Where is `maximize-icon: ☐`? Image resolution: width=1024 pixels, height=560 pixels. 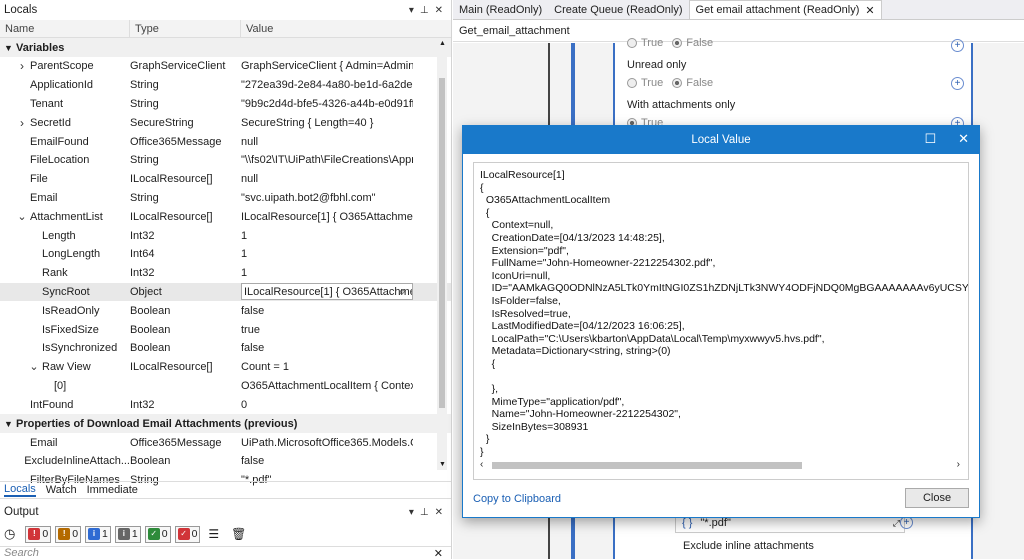 maximize-icon: ☐ is located at coordinates (930, 139).